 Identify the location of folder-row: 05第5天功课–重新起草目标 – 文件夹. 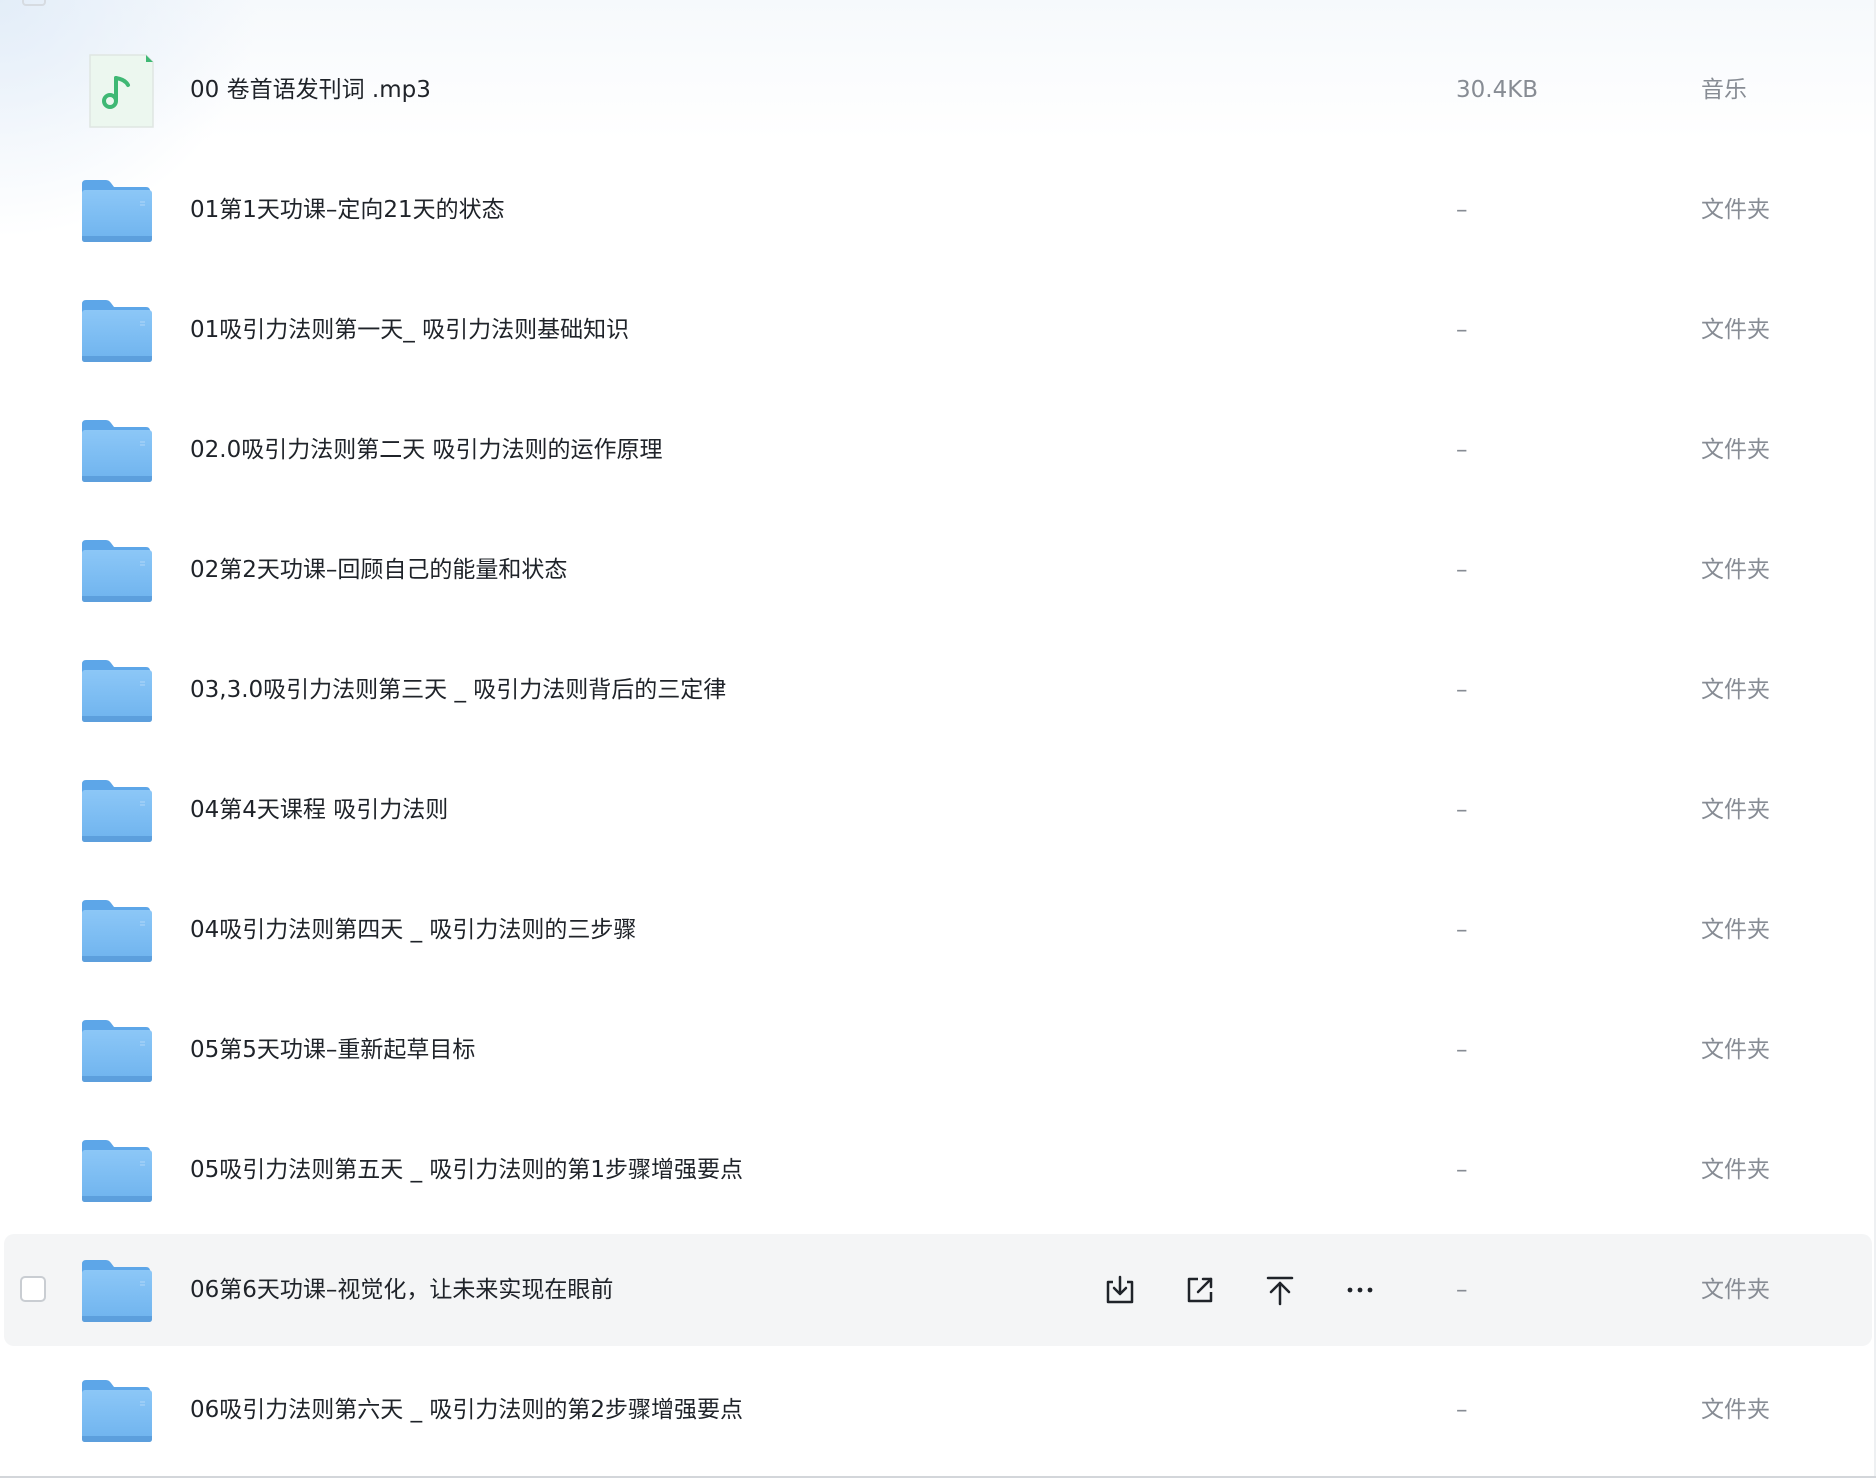
(938, 1050).